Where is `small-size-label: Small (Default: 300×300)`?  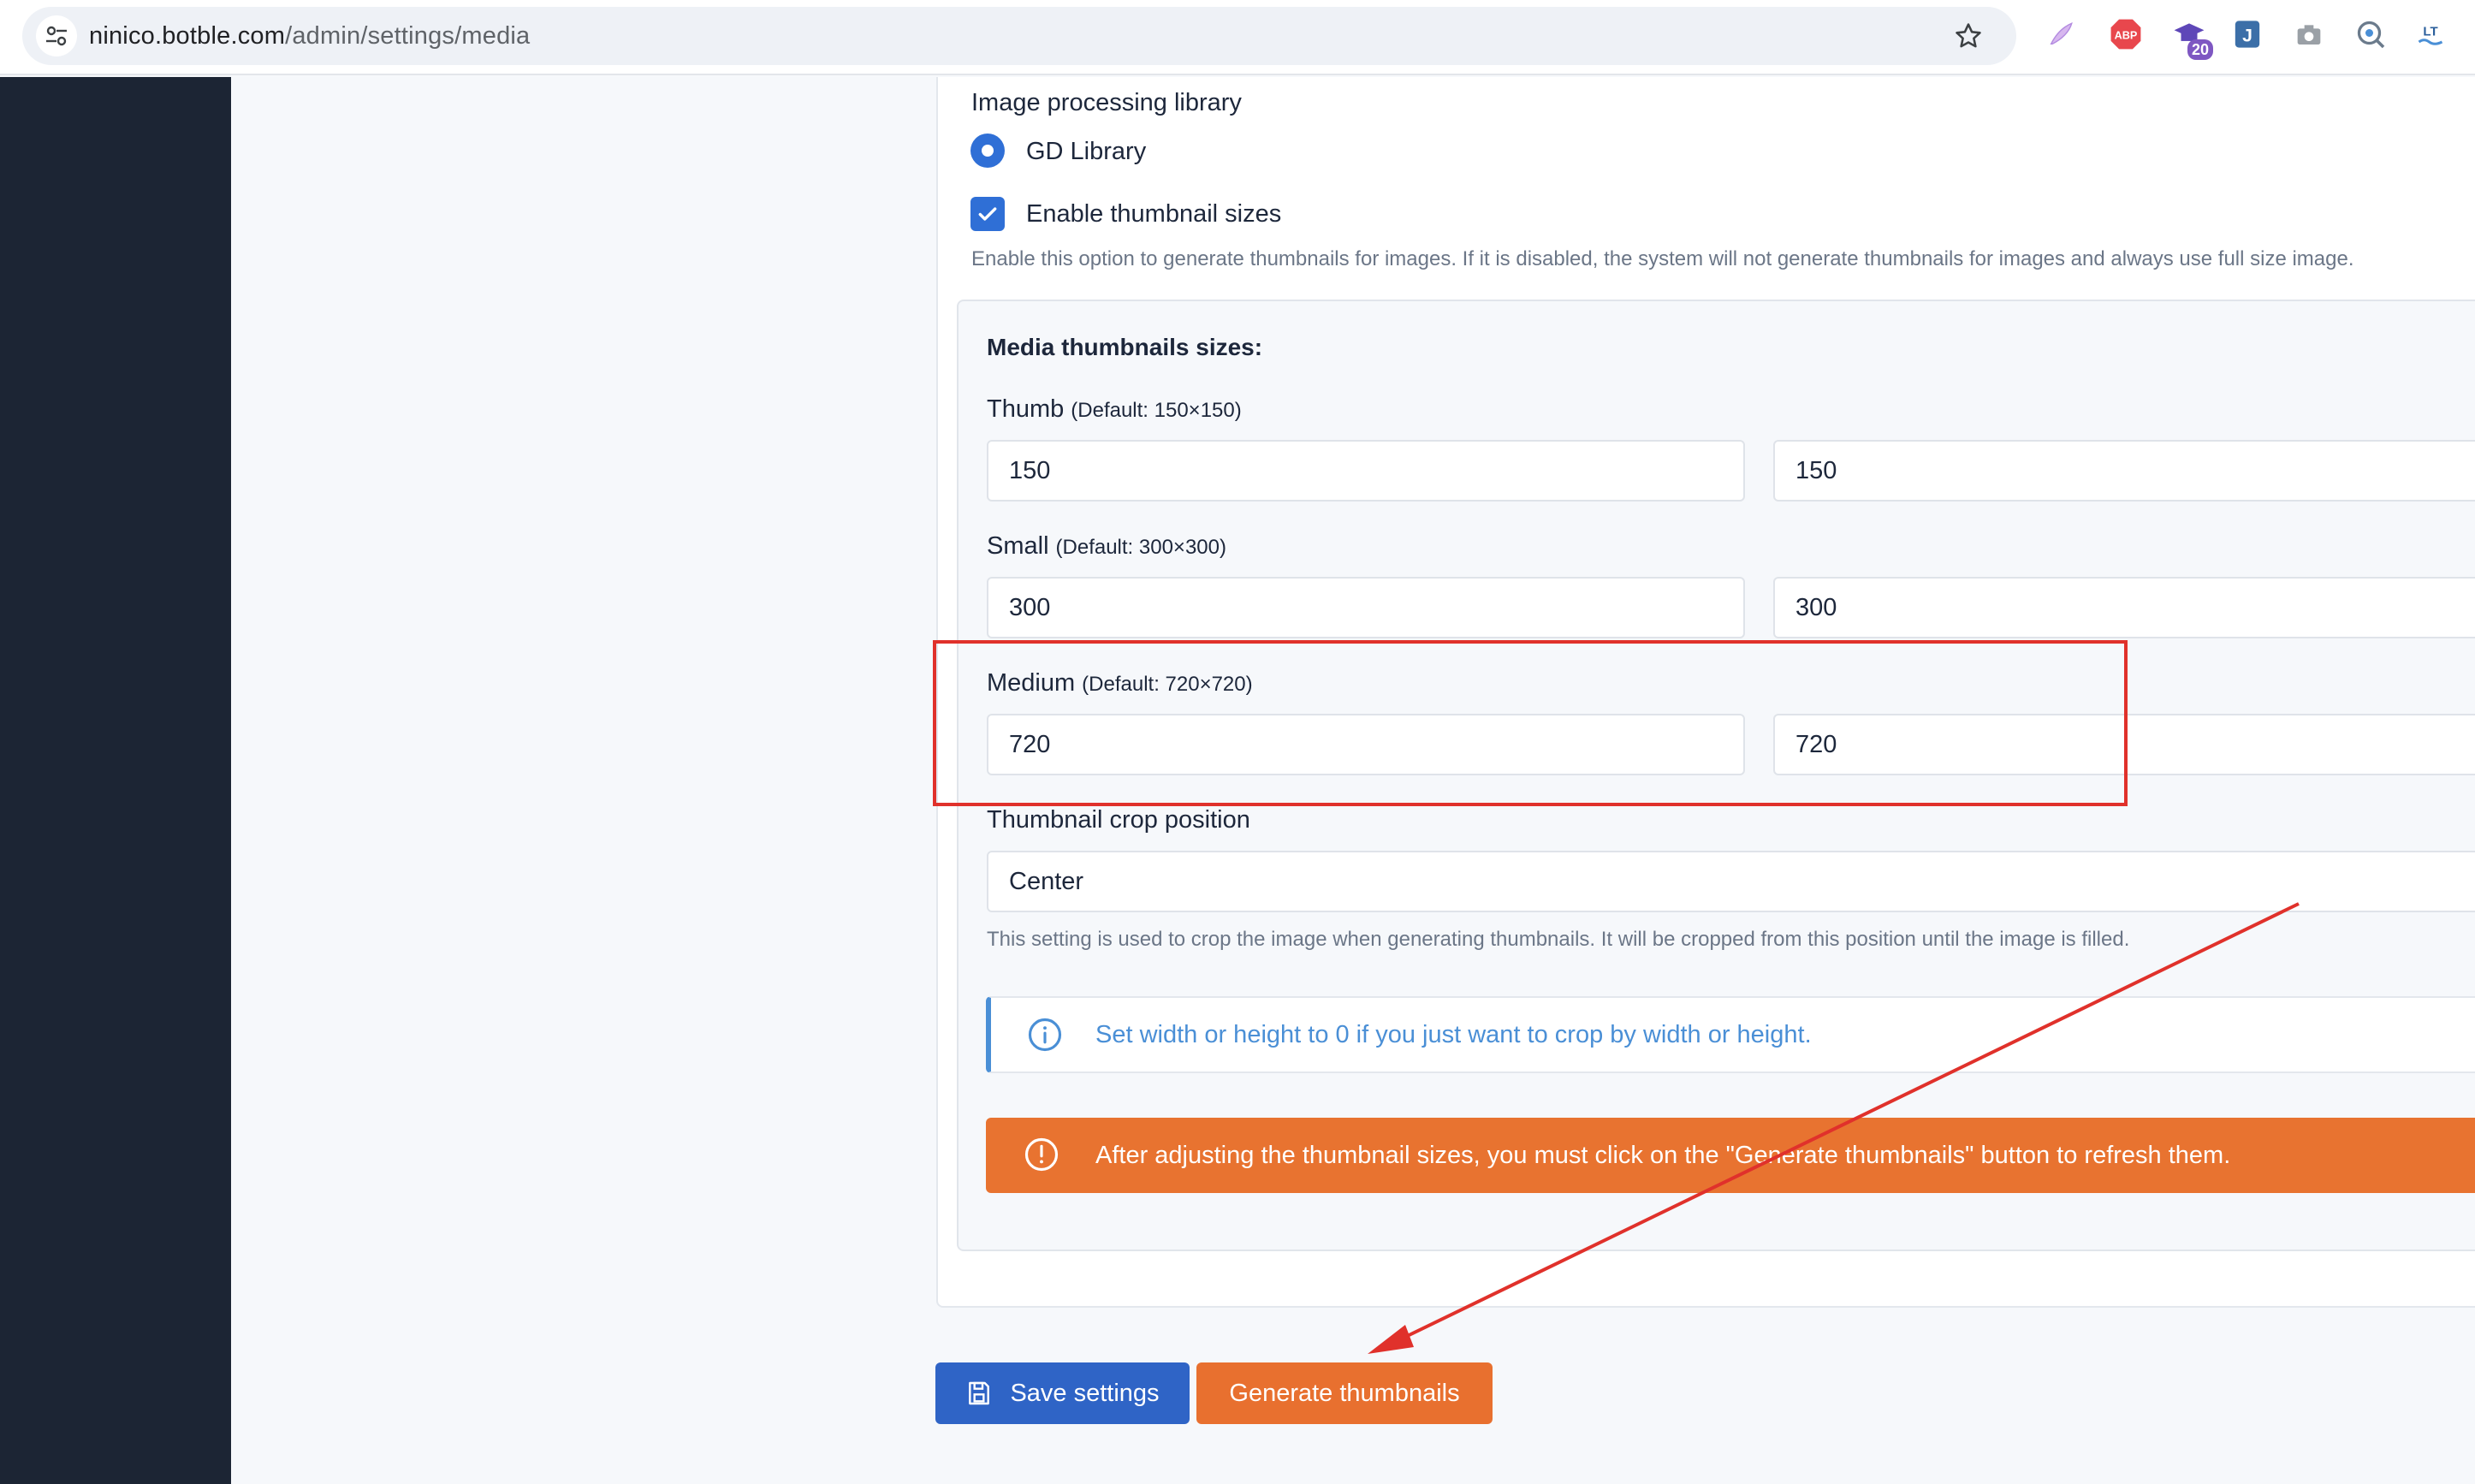 small-size-label: Small (Default: 300×300) is located at coordinates (1106, 547).